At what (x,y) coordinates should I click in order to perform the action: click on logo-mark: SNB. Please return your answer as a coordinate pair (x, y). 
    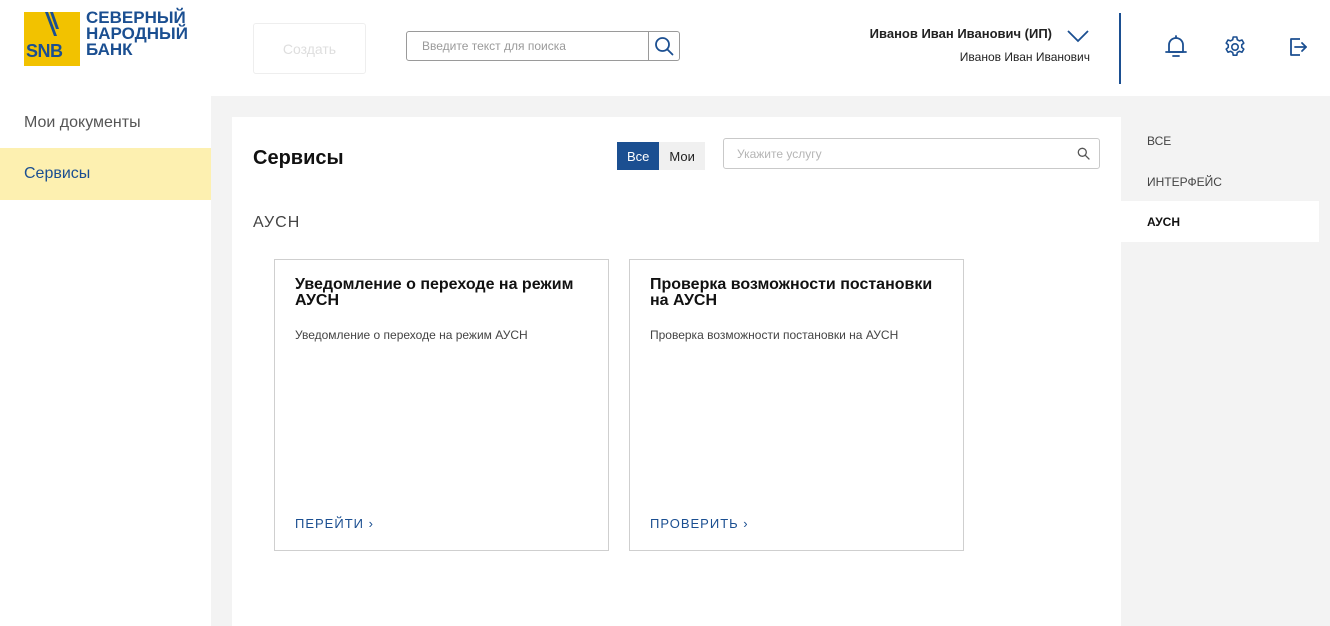
    Looking at the image, I should click on (52, 39).